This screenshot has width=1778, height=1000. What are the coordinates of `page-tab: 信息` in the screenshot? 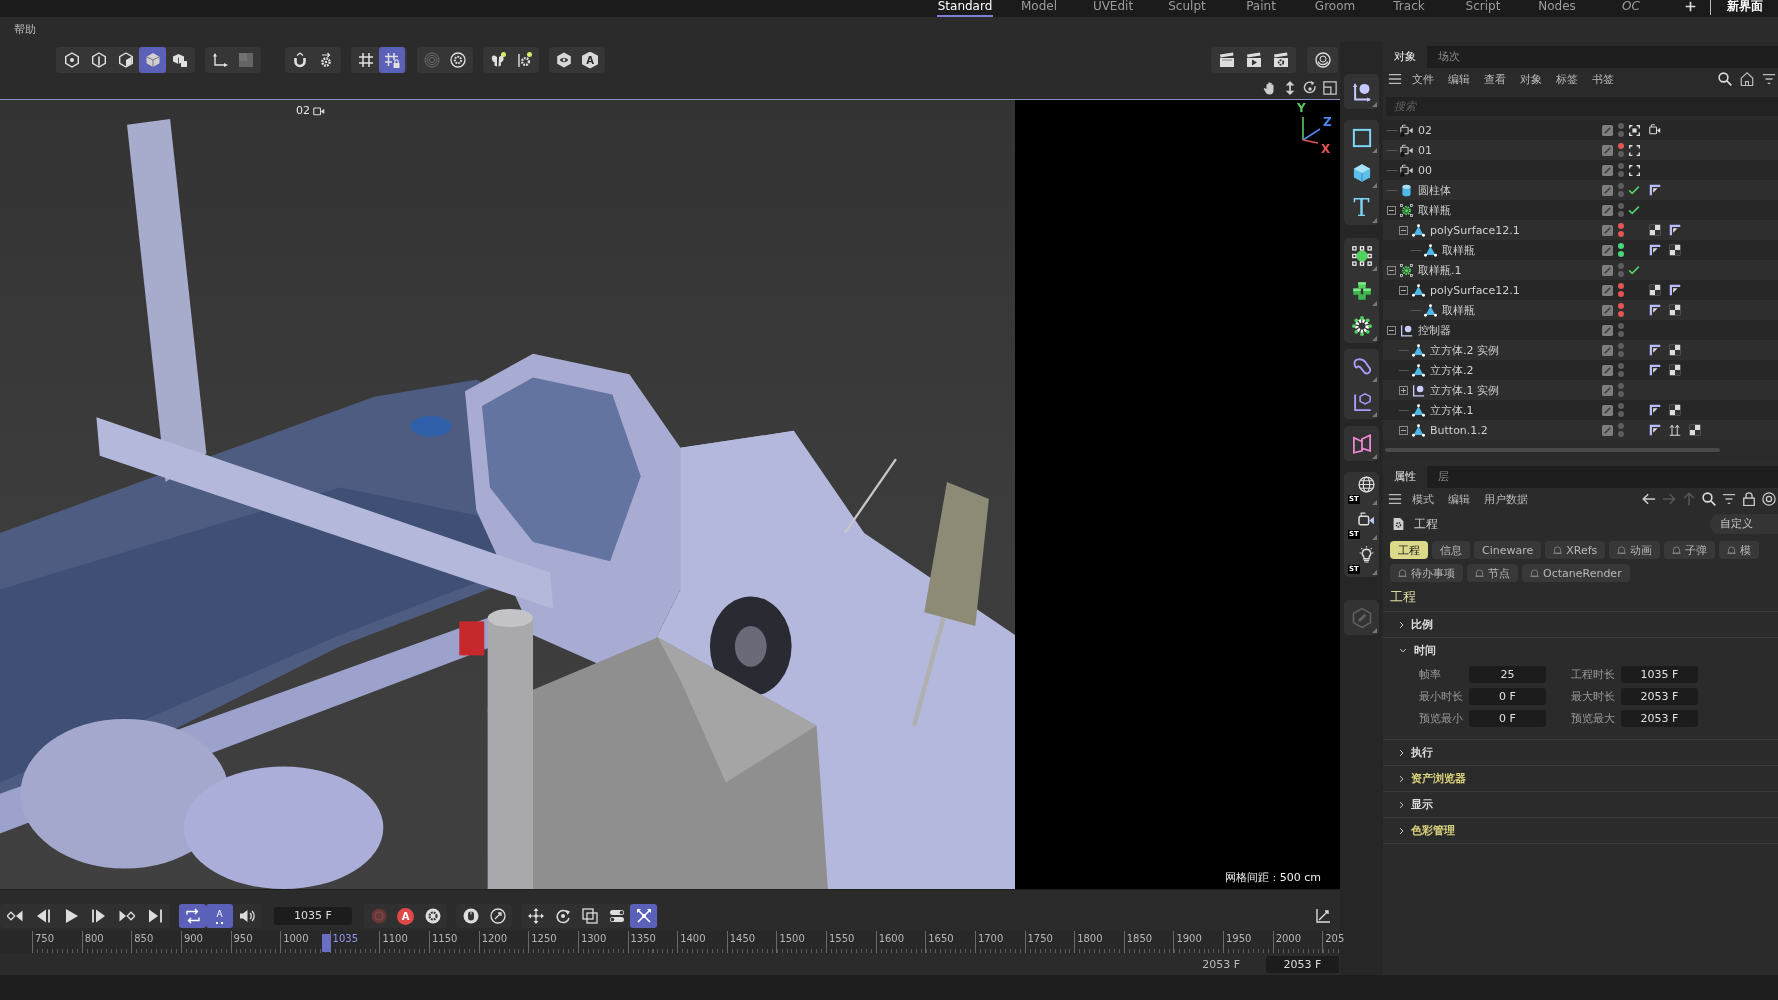 It's located at (1451, 550).